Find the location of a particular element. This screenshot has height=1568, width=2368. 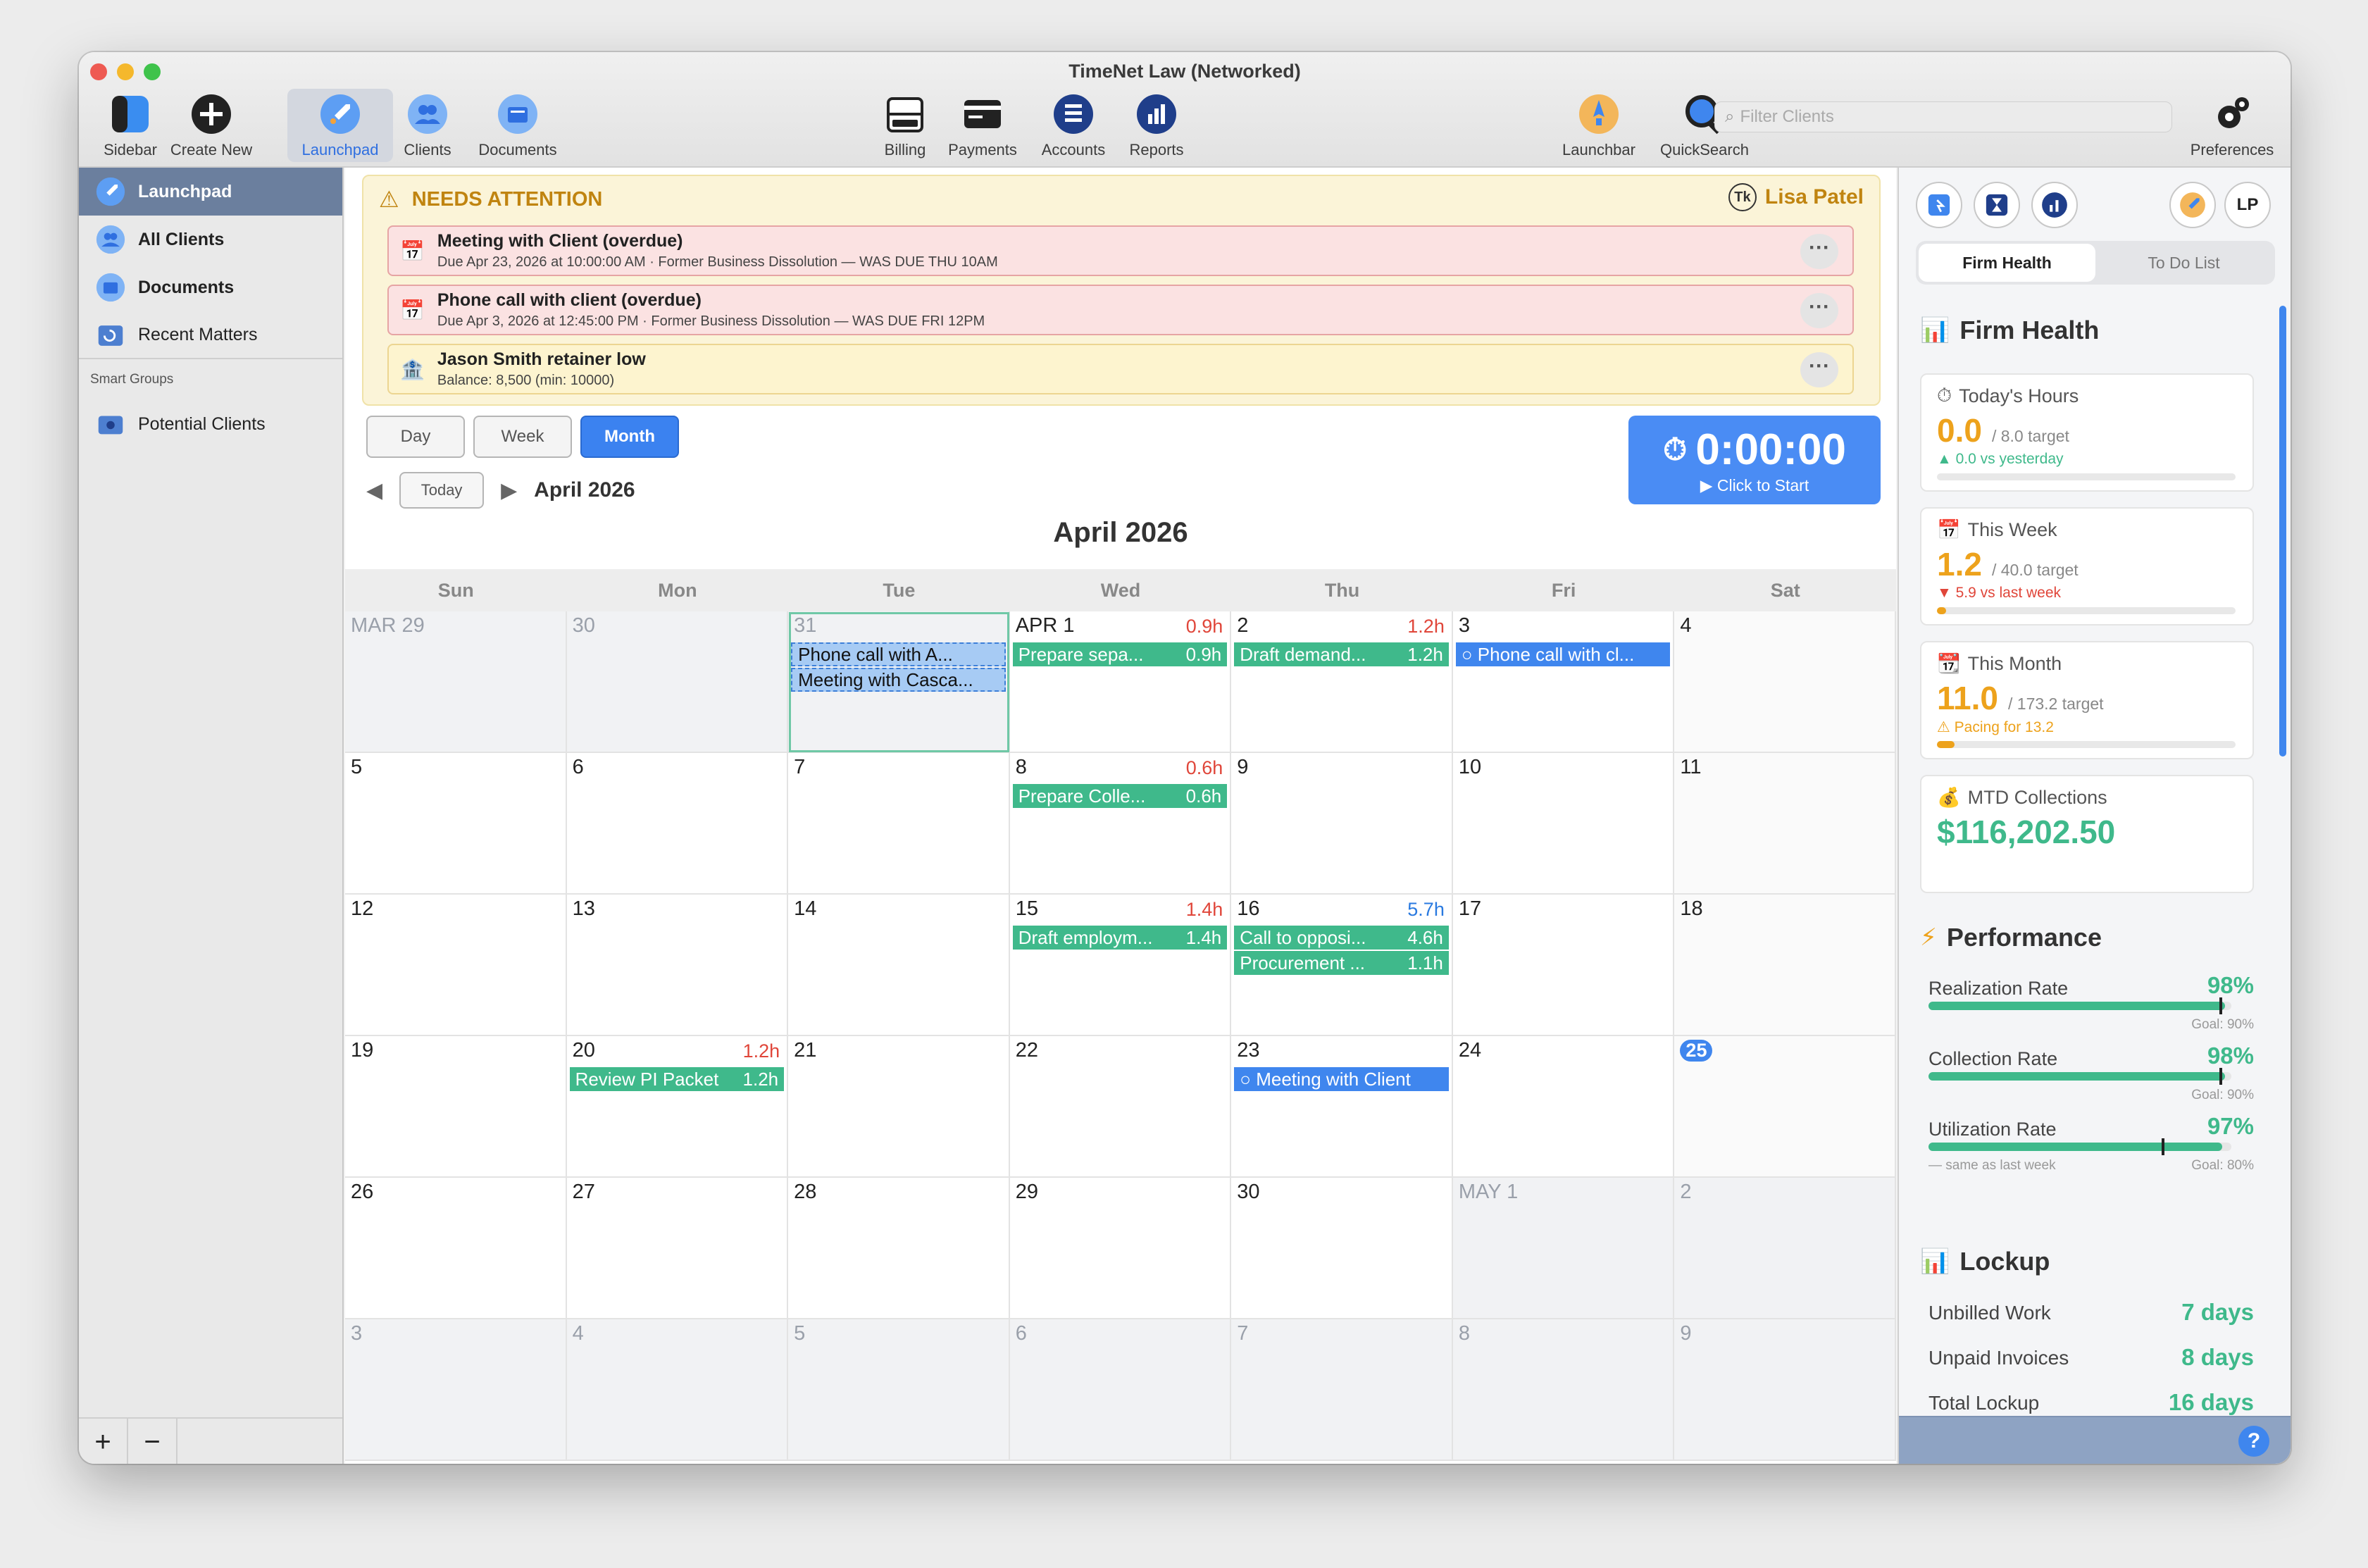

calendar-day-cell: 25 is located at coordinates (1785, 1107).